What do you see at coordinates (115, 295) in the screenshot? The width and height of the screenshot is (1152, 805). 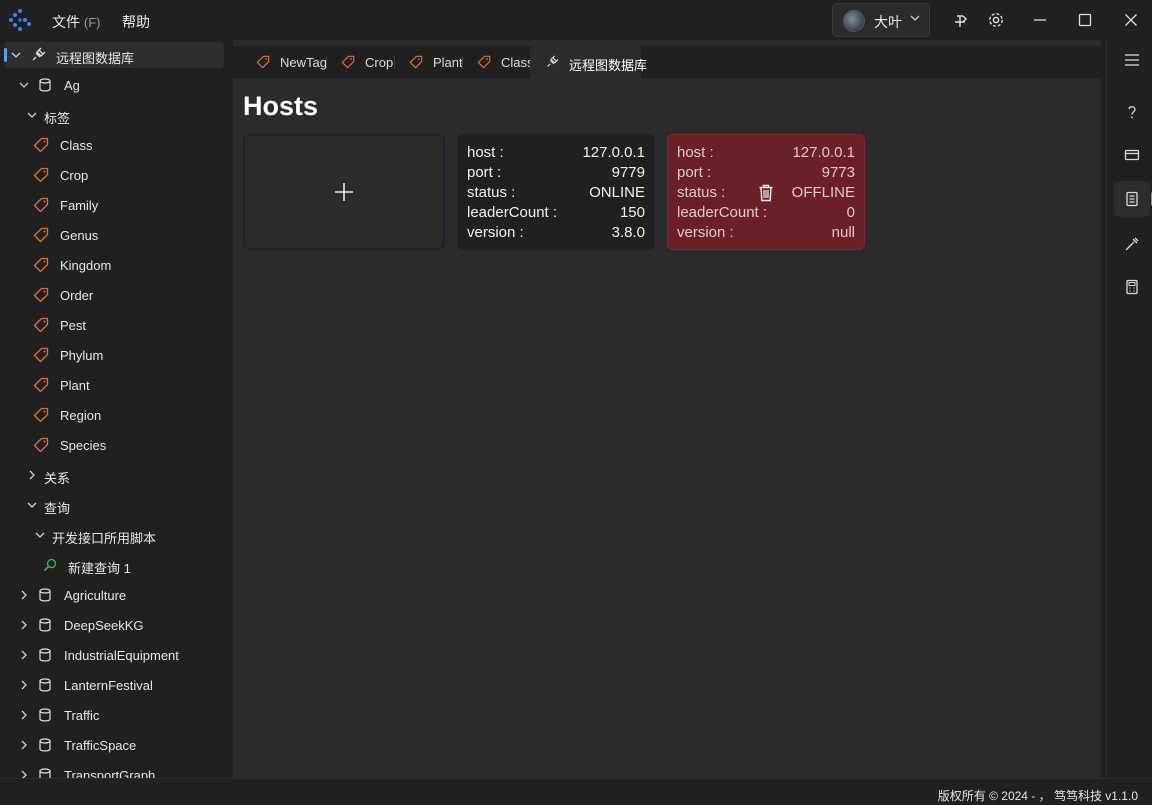 I see `tree-tag-item: Order` at bounding box center [115, 295].